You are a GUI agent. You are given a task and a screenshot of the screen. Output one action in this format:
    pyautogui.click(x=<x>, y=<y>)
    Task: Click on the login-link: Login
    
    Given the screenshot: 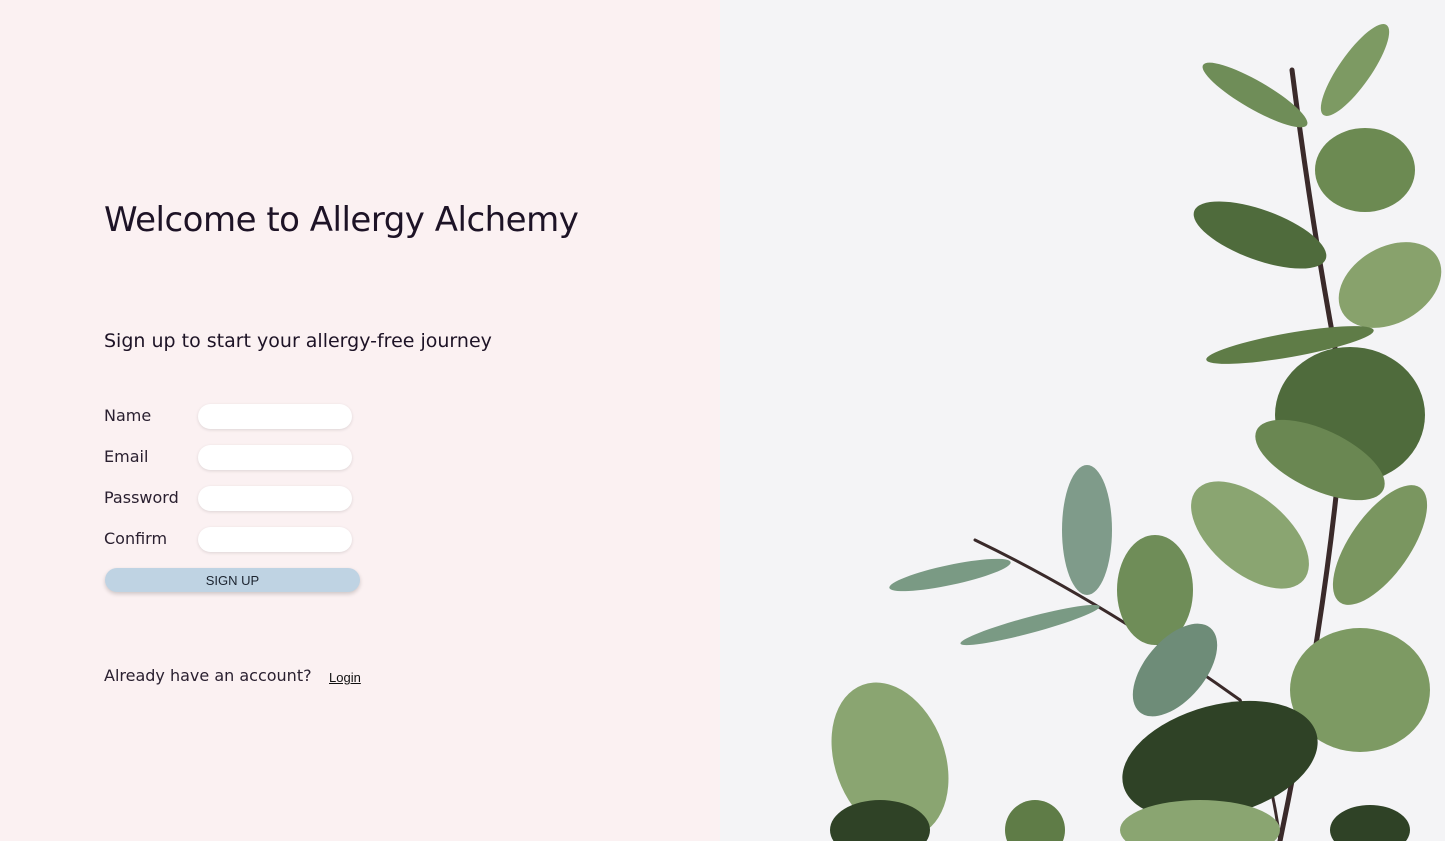 What is the action you would take?
    pyautogui.click(x=345, y=677)
    